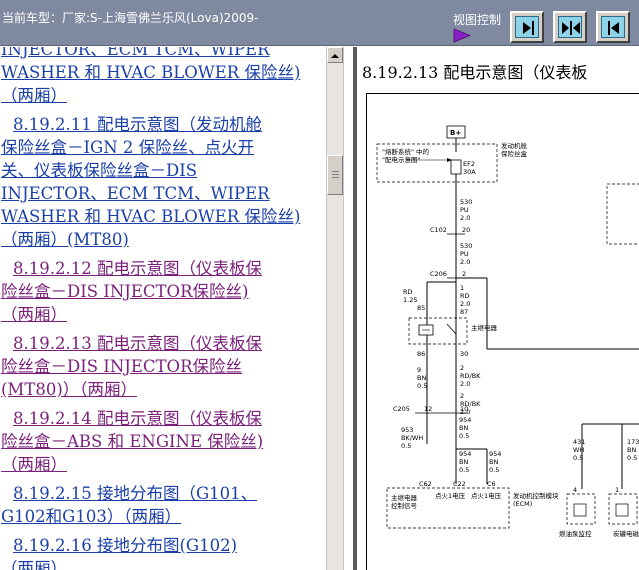 This screenshot has width=639, height=570. Describe the element at coordinates (491, 484) in the screenshot. I see `c6-label: C6` at that location.